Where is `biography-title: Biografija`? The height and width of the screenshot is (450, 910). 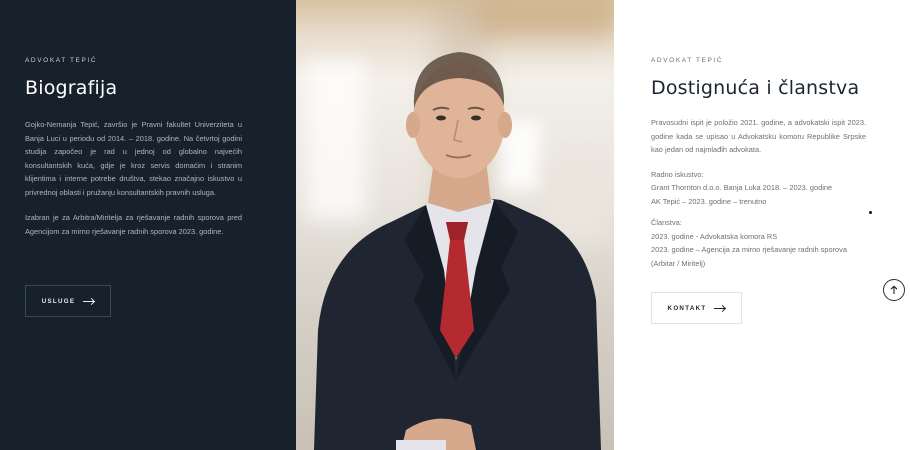
biography-title: Biografija is located at coordinates (71, 88).